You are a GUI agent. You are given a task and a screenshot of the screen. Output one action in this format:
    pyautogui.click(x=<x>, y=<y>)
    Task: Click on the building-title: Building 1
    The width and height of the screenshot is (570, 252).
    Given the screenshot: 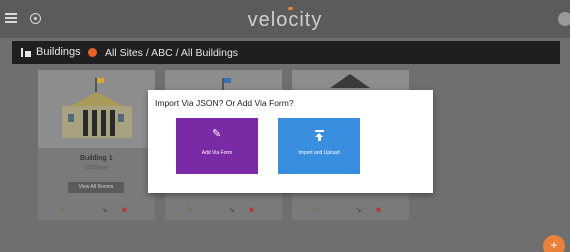 What is the action you would take?
    pyautogui.click(x=96, y=157)
    